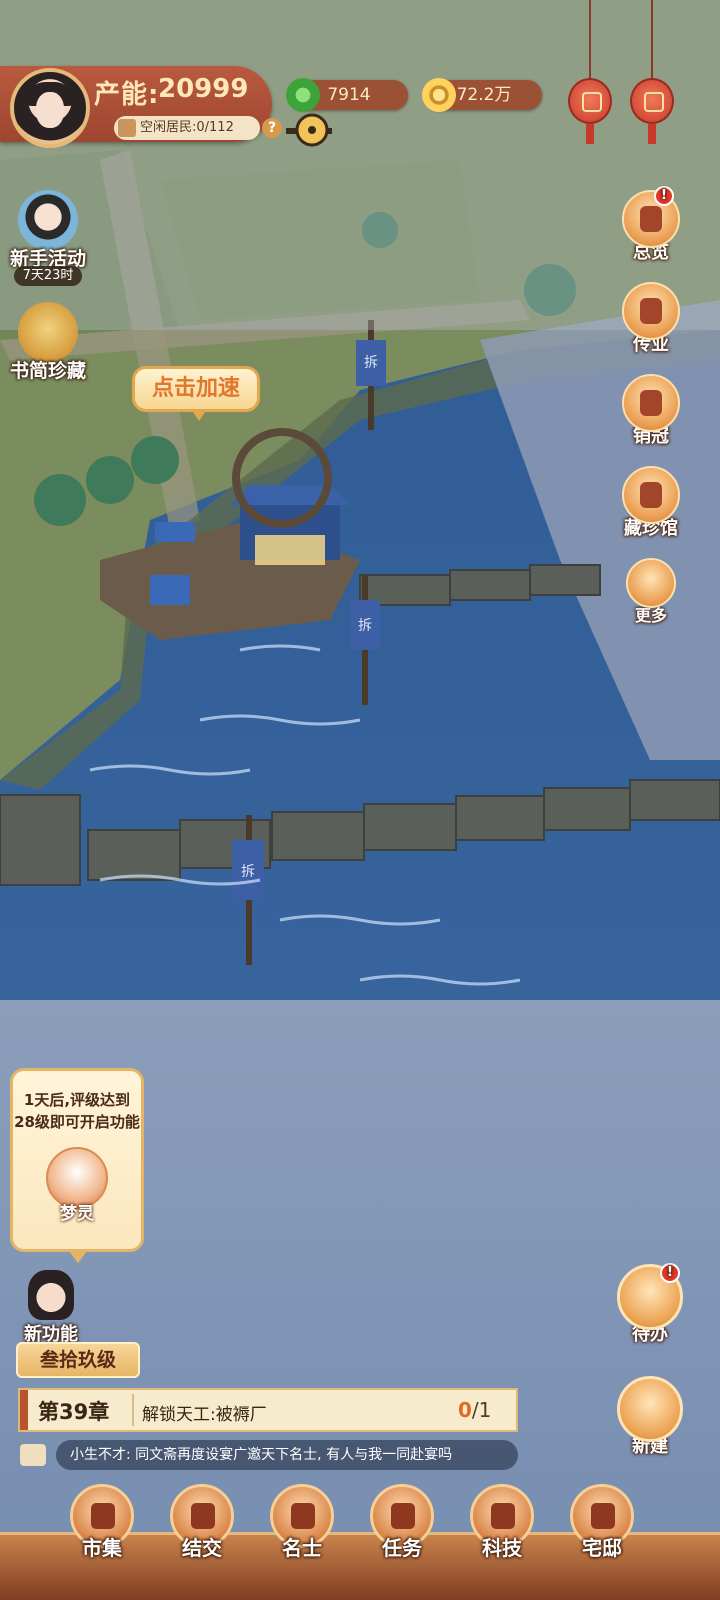 The height and width of the screenshot is (1600, 720). What do you see at coordinates (651, 583) in the screenshot?
I see `flower-icon` at bounding box center [651, 583].